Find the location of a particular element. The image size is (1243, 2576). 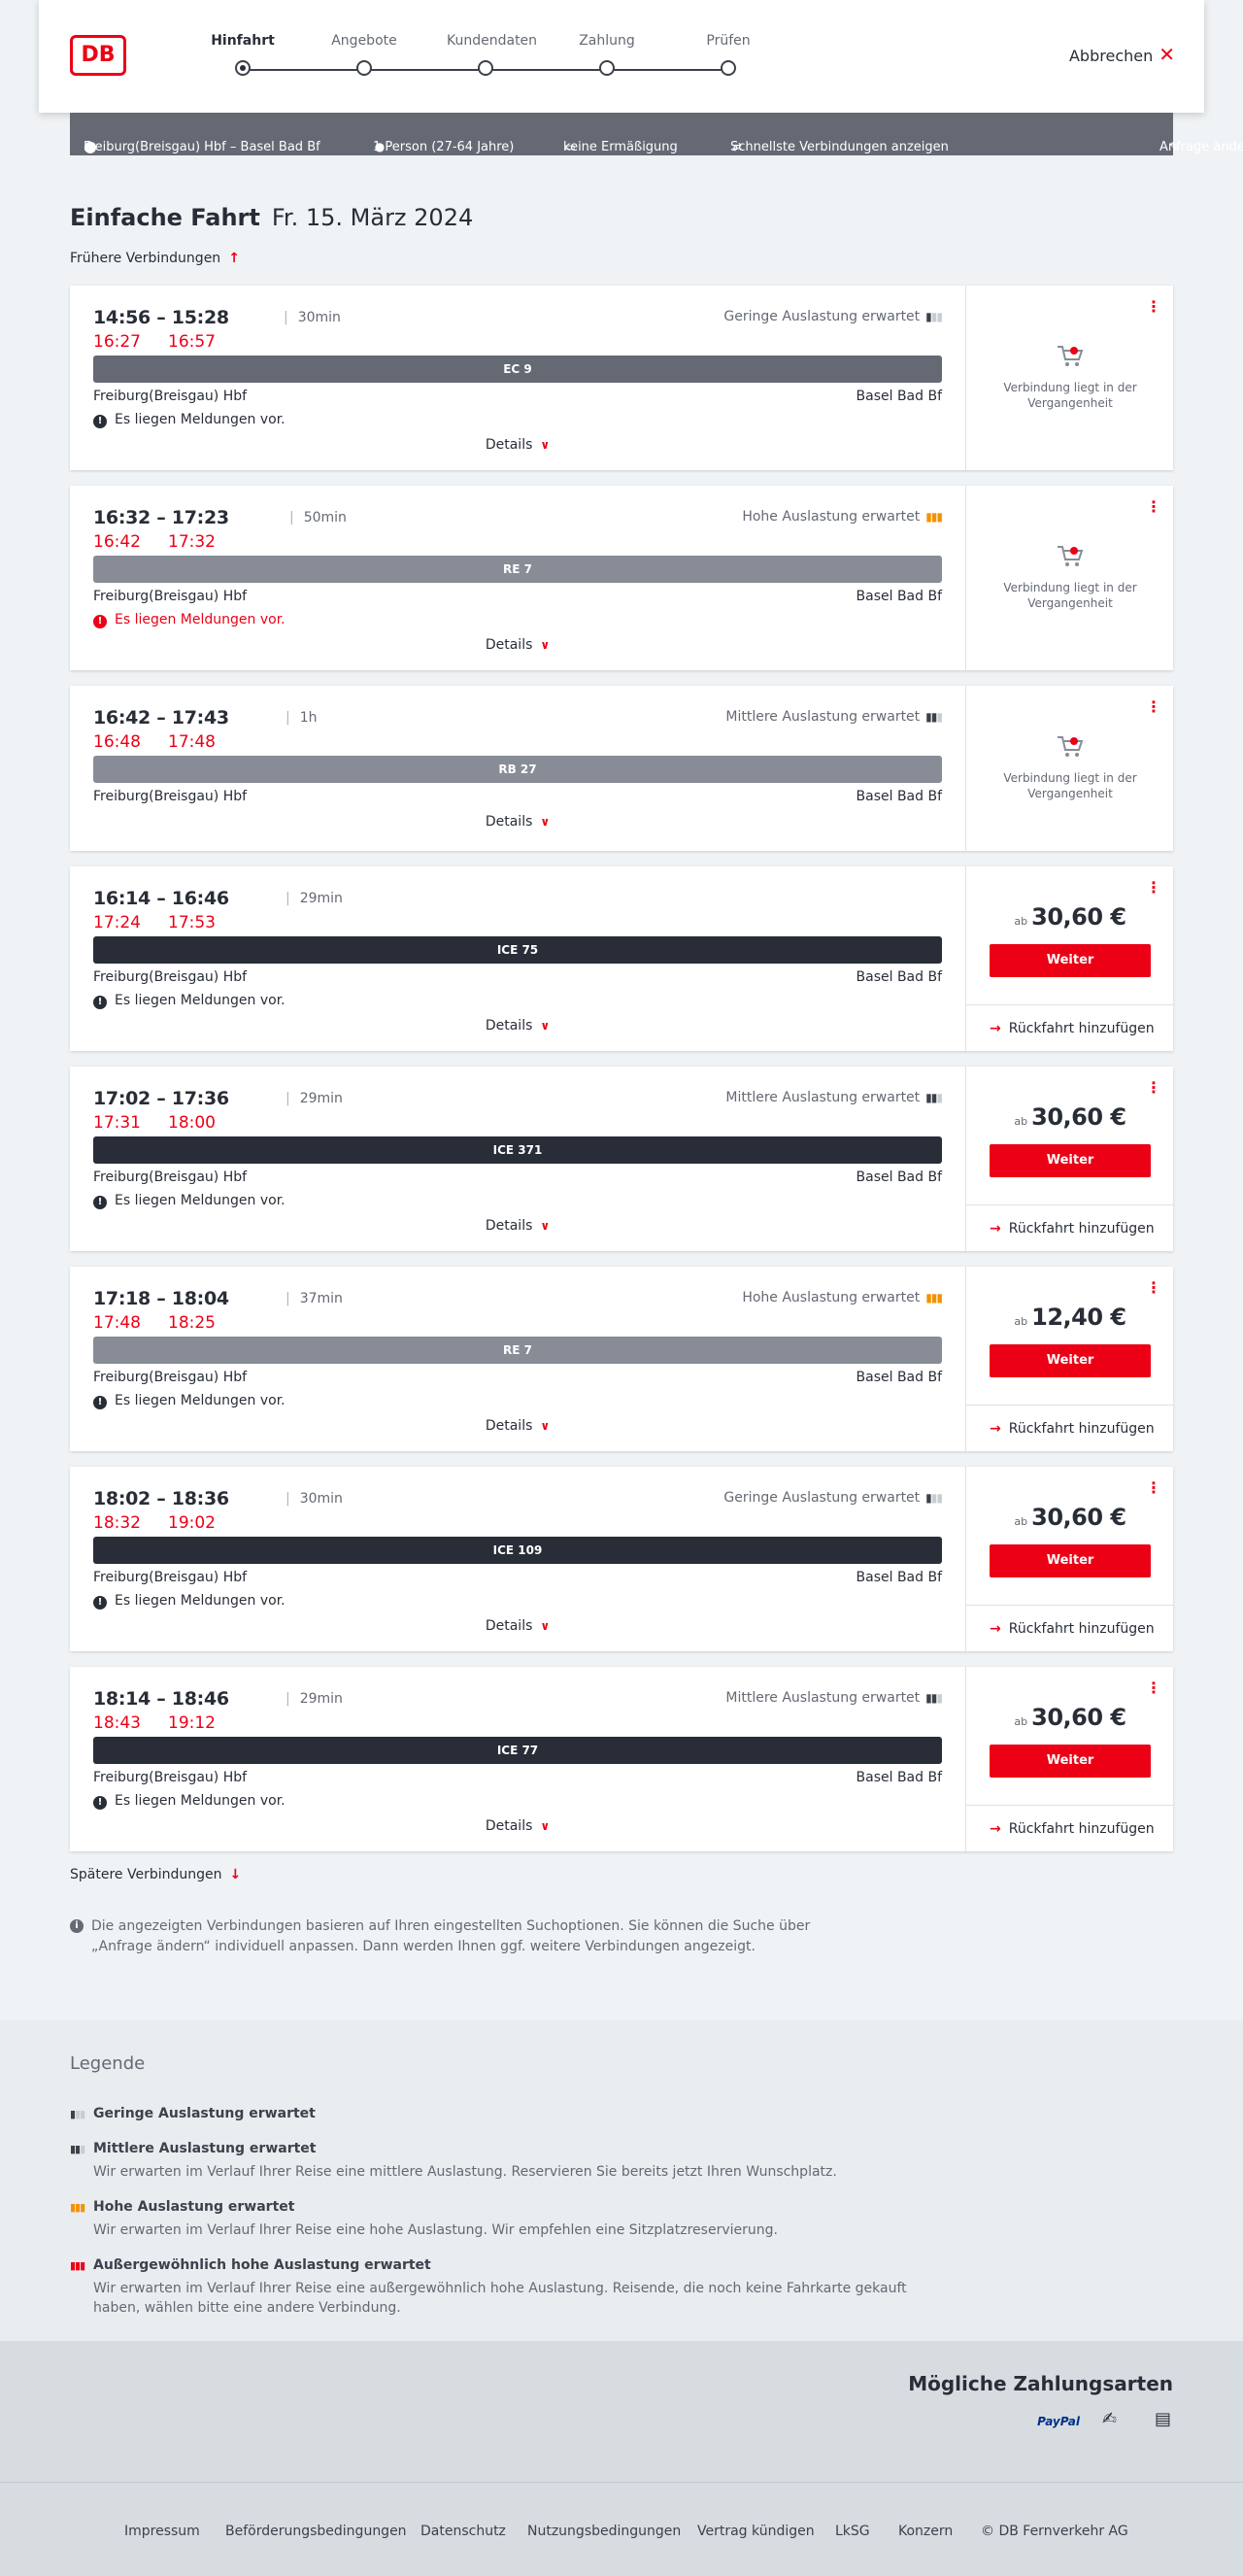

duration: 50min is located at coordinates (318, 517).